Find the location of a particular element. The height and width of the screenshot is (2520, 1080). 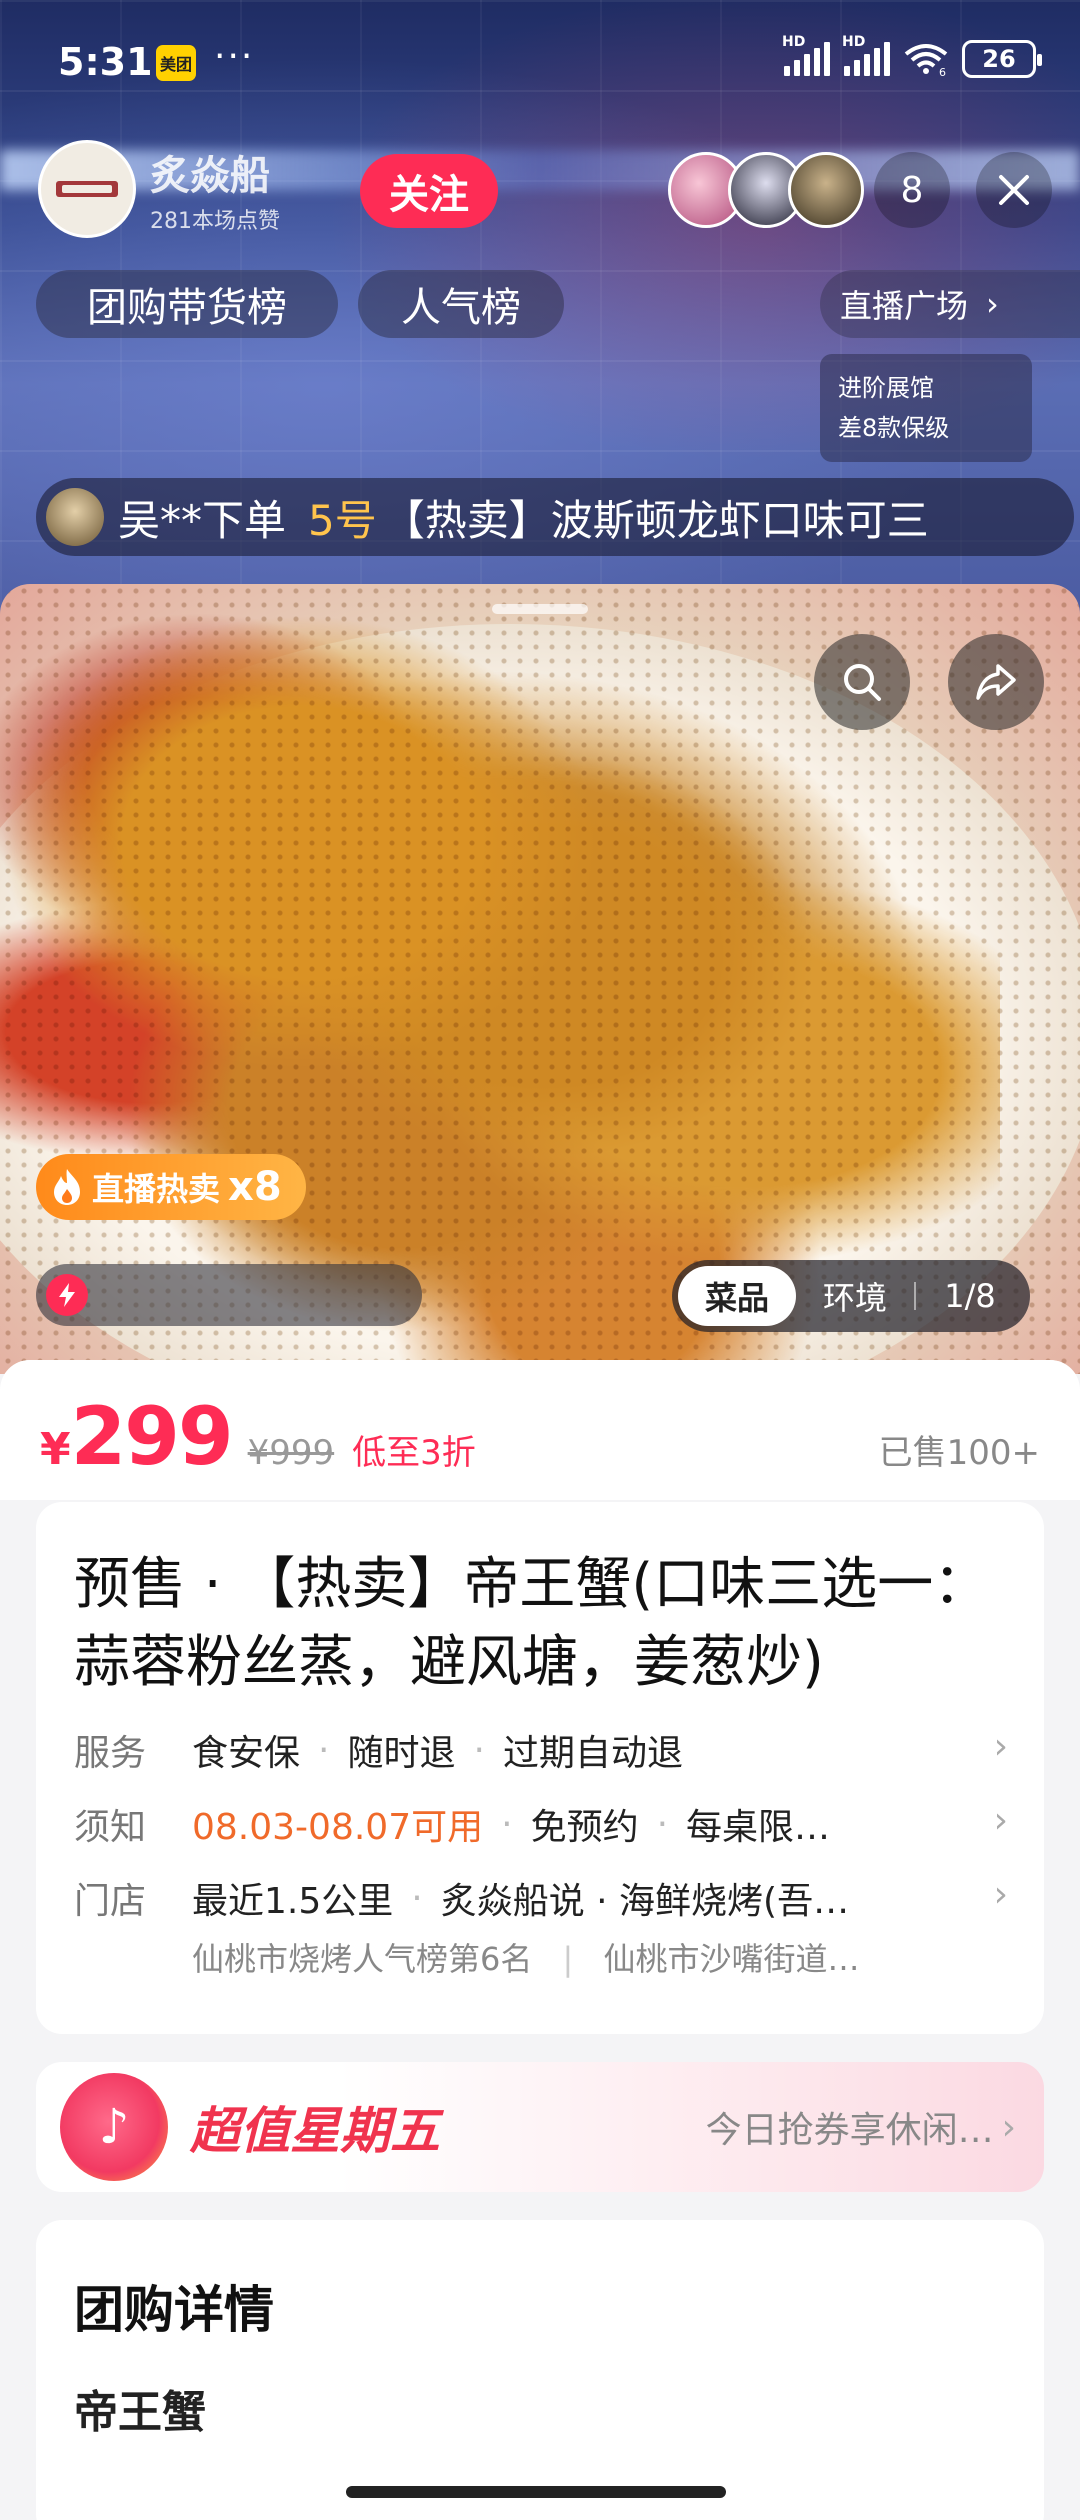

app-notification-badge: 美团 is located at coordinates (176, 63).